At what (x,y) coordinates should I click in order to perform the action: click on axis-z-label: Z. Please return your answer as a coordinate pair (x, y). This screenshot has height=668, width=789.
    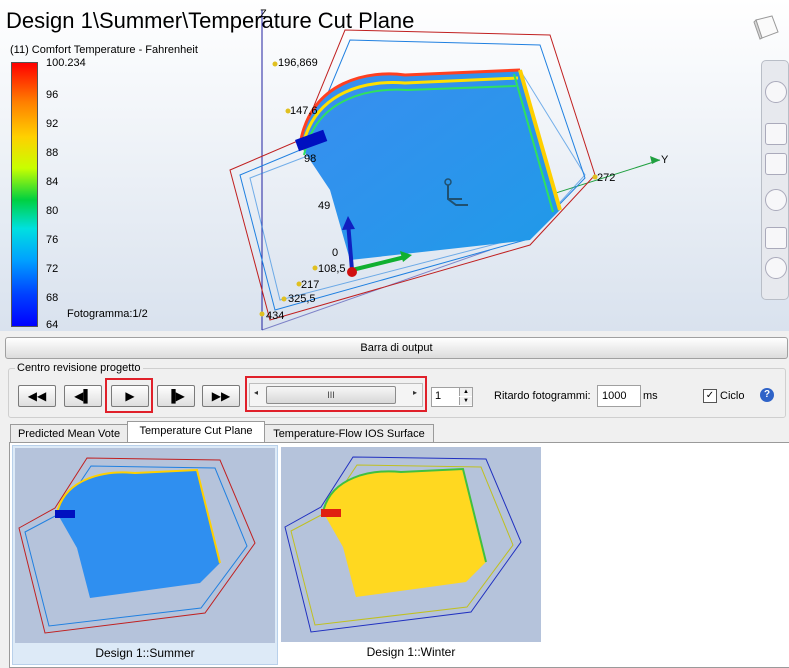
    Looking at the image, I should click on (263, 14).